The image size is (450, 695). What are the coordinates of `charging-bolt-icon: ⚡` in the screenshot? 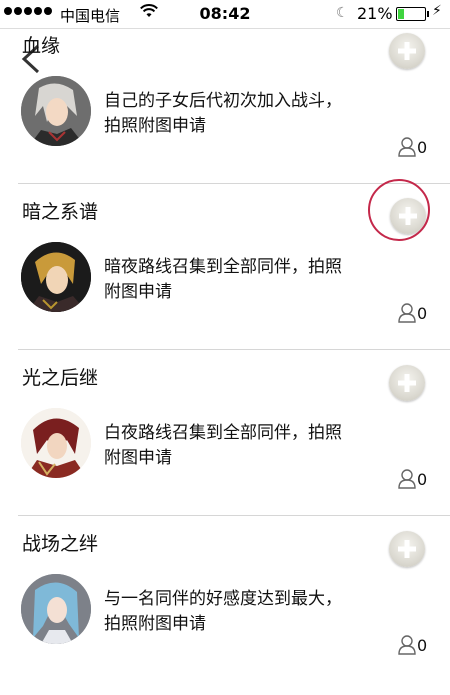 It's located at (437, 11).